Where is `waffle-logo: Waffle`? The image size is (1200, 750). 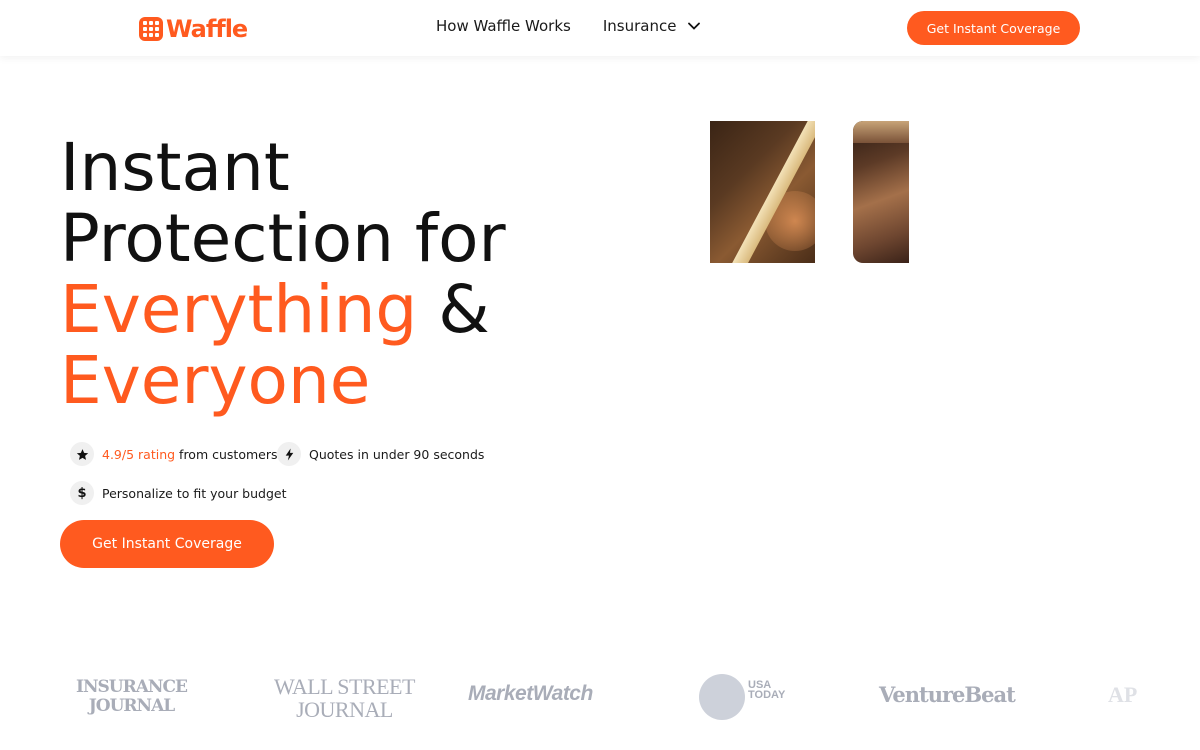
waffle-logo: Waffle is located at coordinates (192, 29).